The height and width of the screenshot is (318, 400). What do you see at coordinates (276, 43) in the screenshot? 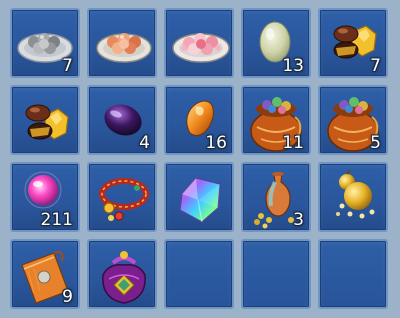
I see `inventory-slot: 13` at bounding box center [276, 43].